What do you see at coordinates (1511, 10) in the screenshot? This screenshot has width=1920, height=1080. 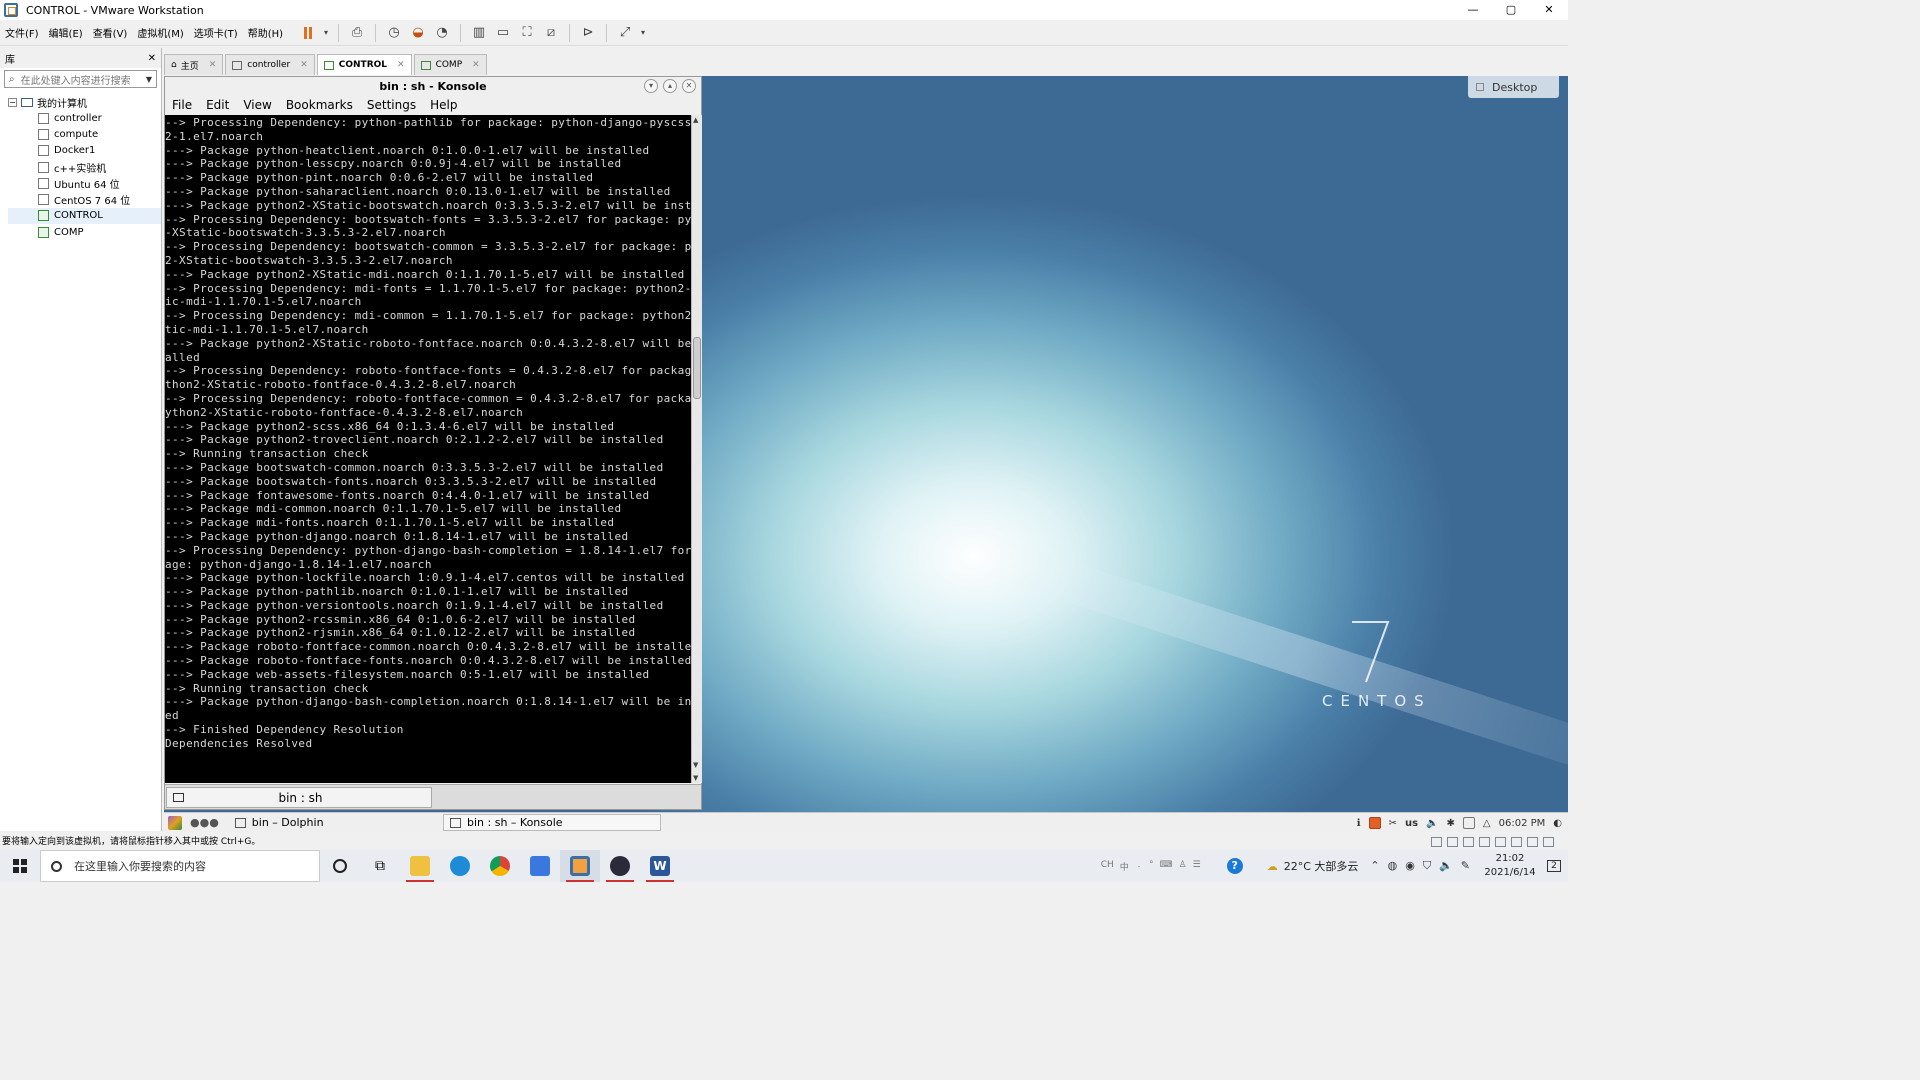 I see `maximize-button: ▢` at bounding box center [1511, 10].